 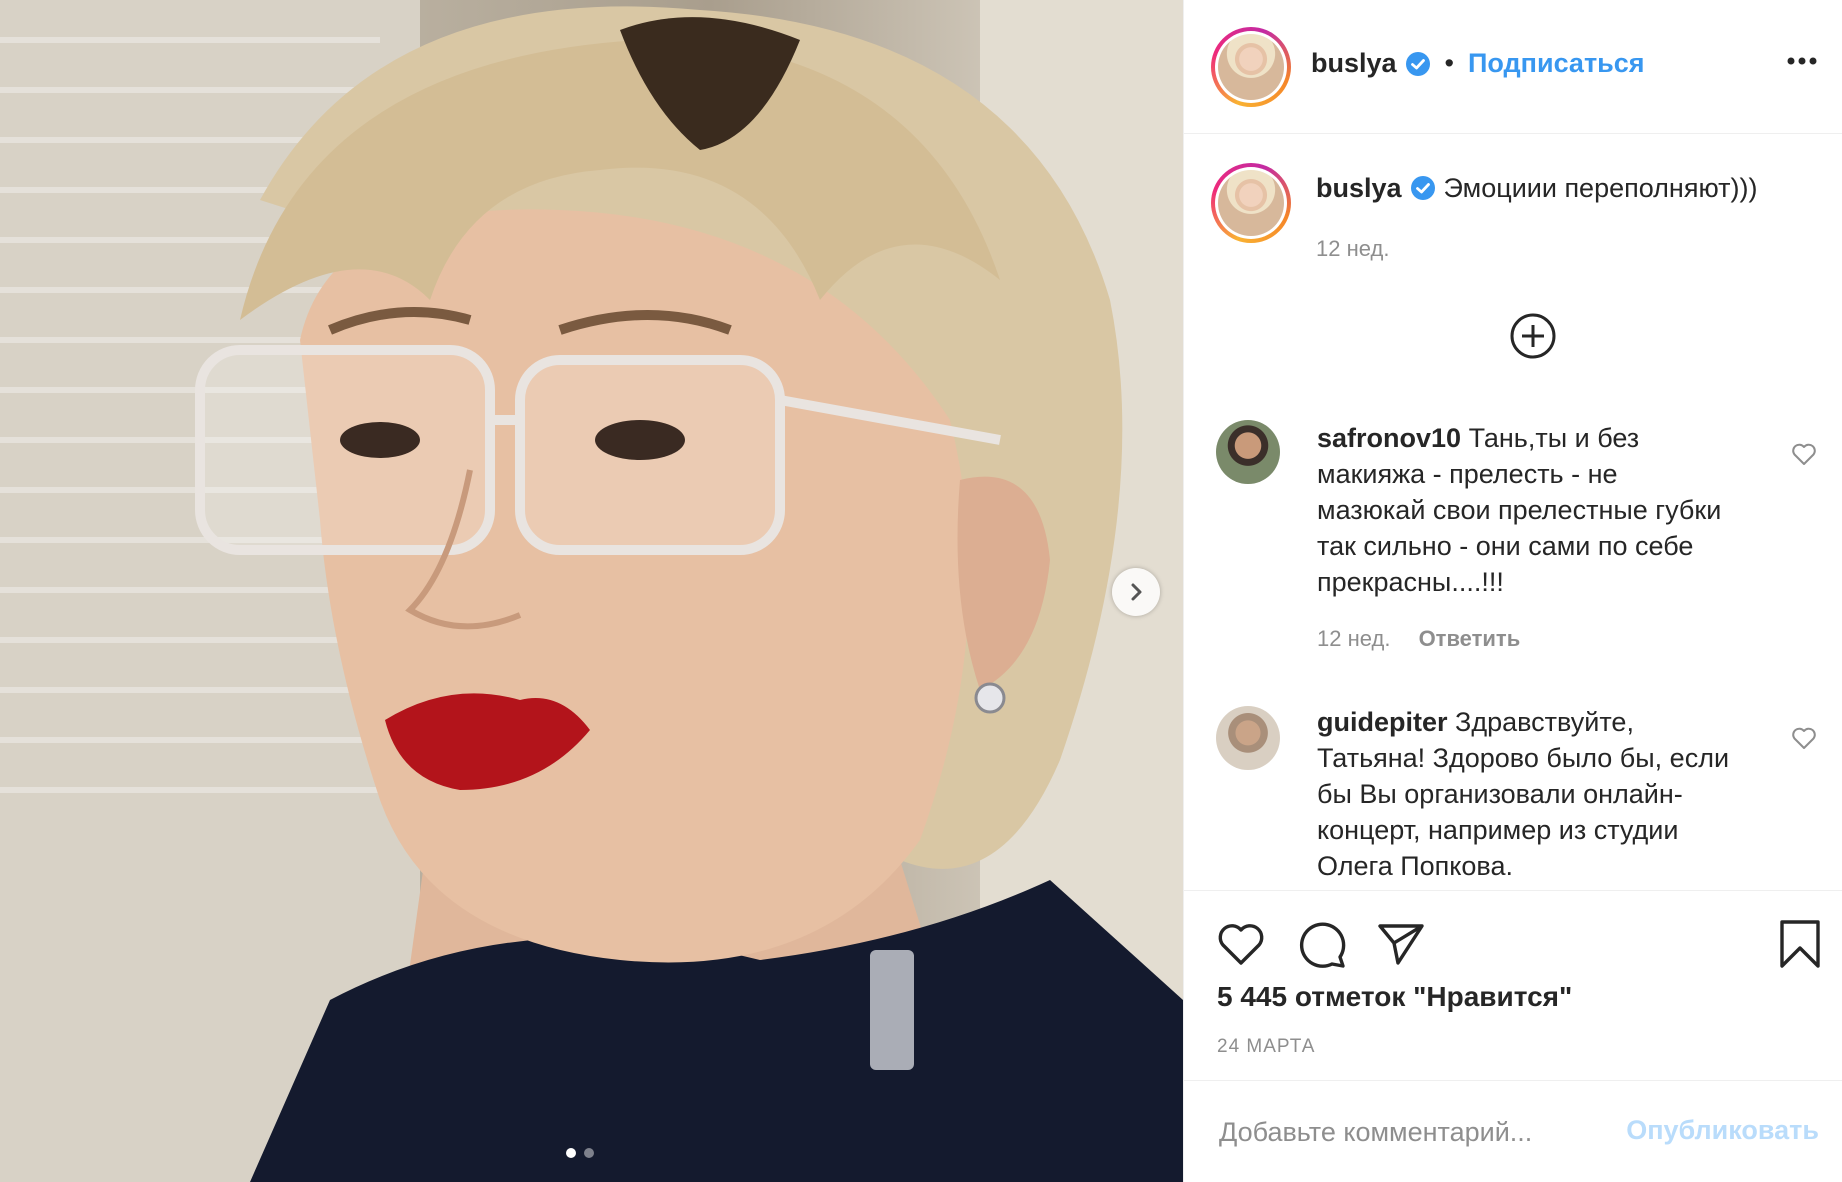 I want to click on carousel-indicator, so click(x=580, y=1153).